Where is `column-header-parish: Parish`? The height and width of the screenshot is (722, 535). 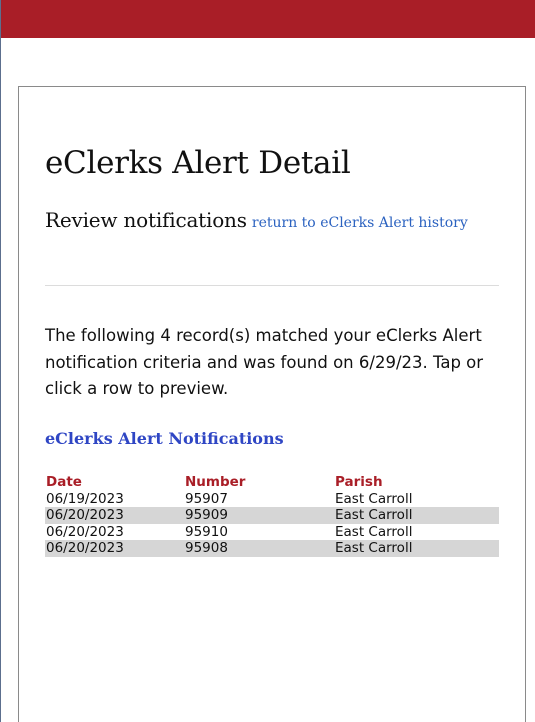 column-header-parish: Parish is located at coordinates (359, 482).